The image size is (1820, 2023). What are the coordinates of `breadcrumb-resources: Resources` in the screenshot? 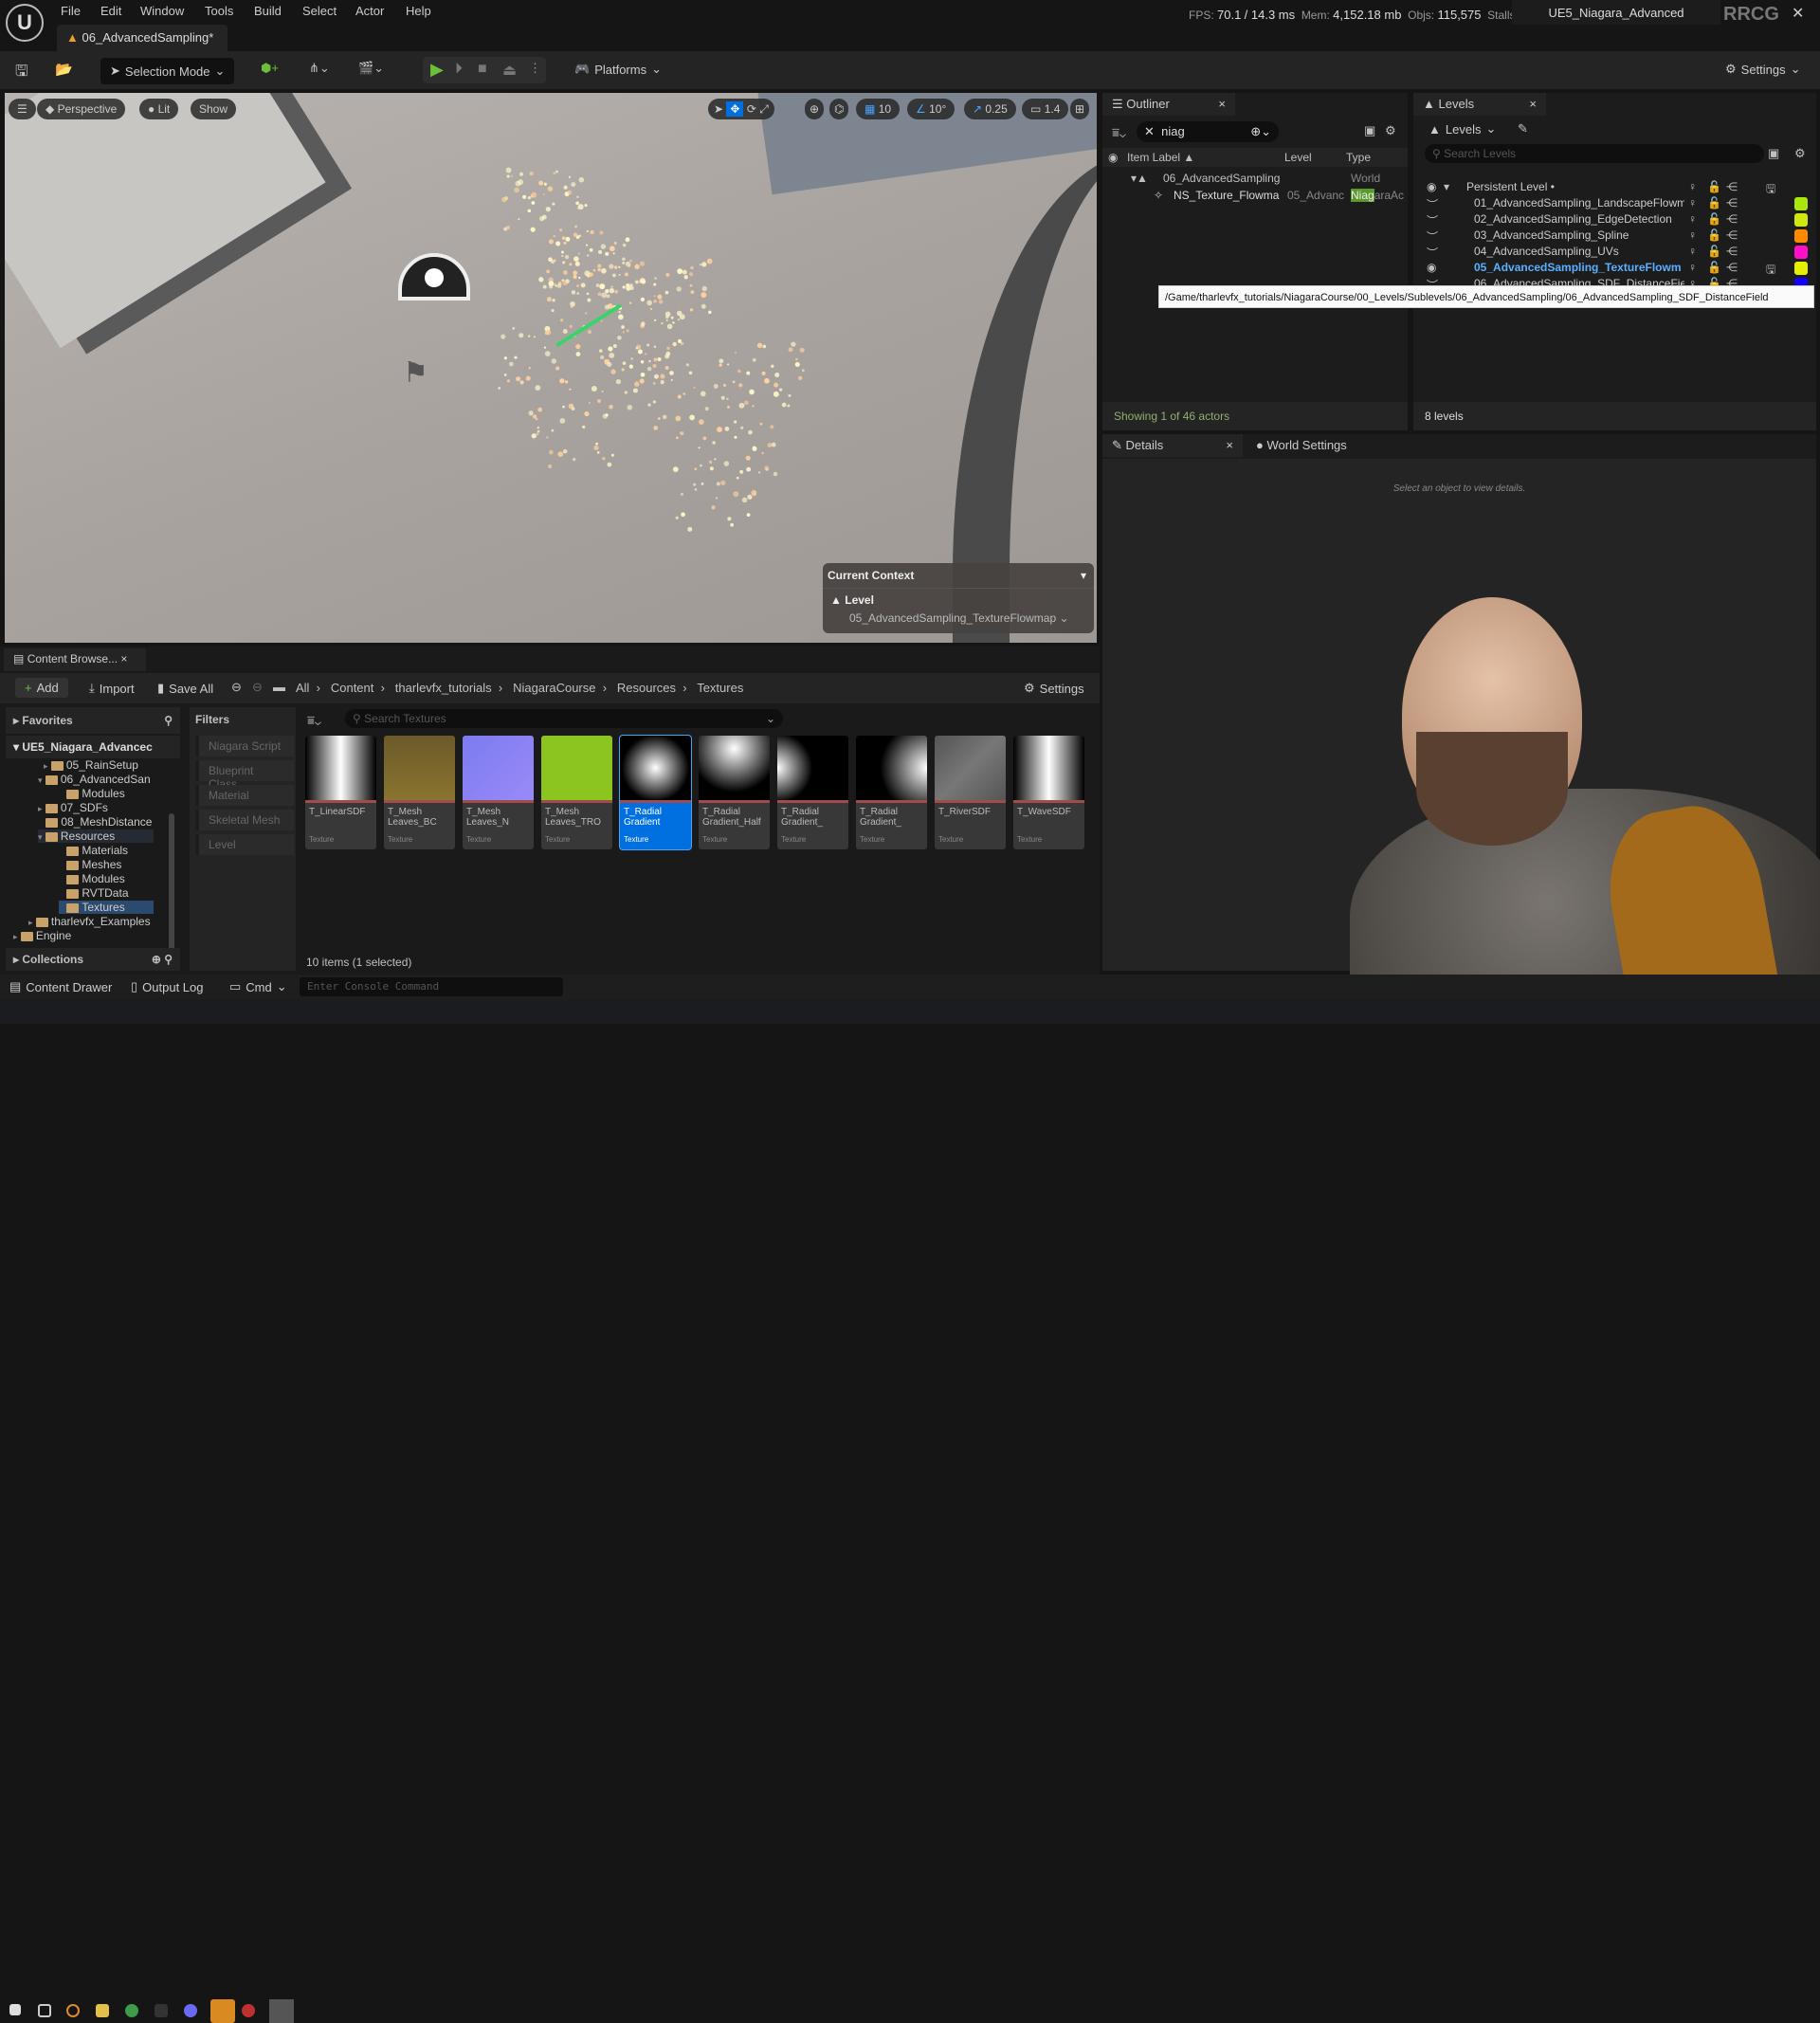 It's located at (646, 688).